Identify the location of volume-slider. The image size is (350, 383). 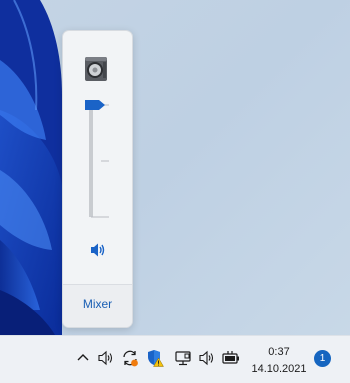
(98, 161).